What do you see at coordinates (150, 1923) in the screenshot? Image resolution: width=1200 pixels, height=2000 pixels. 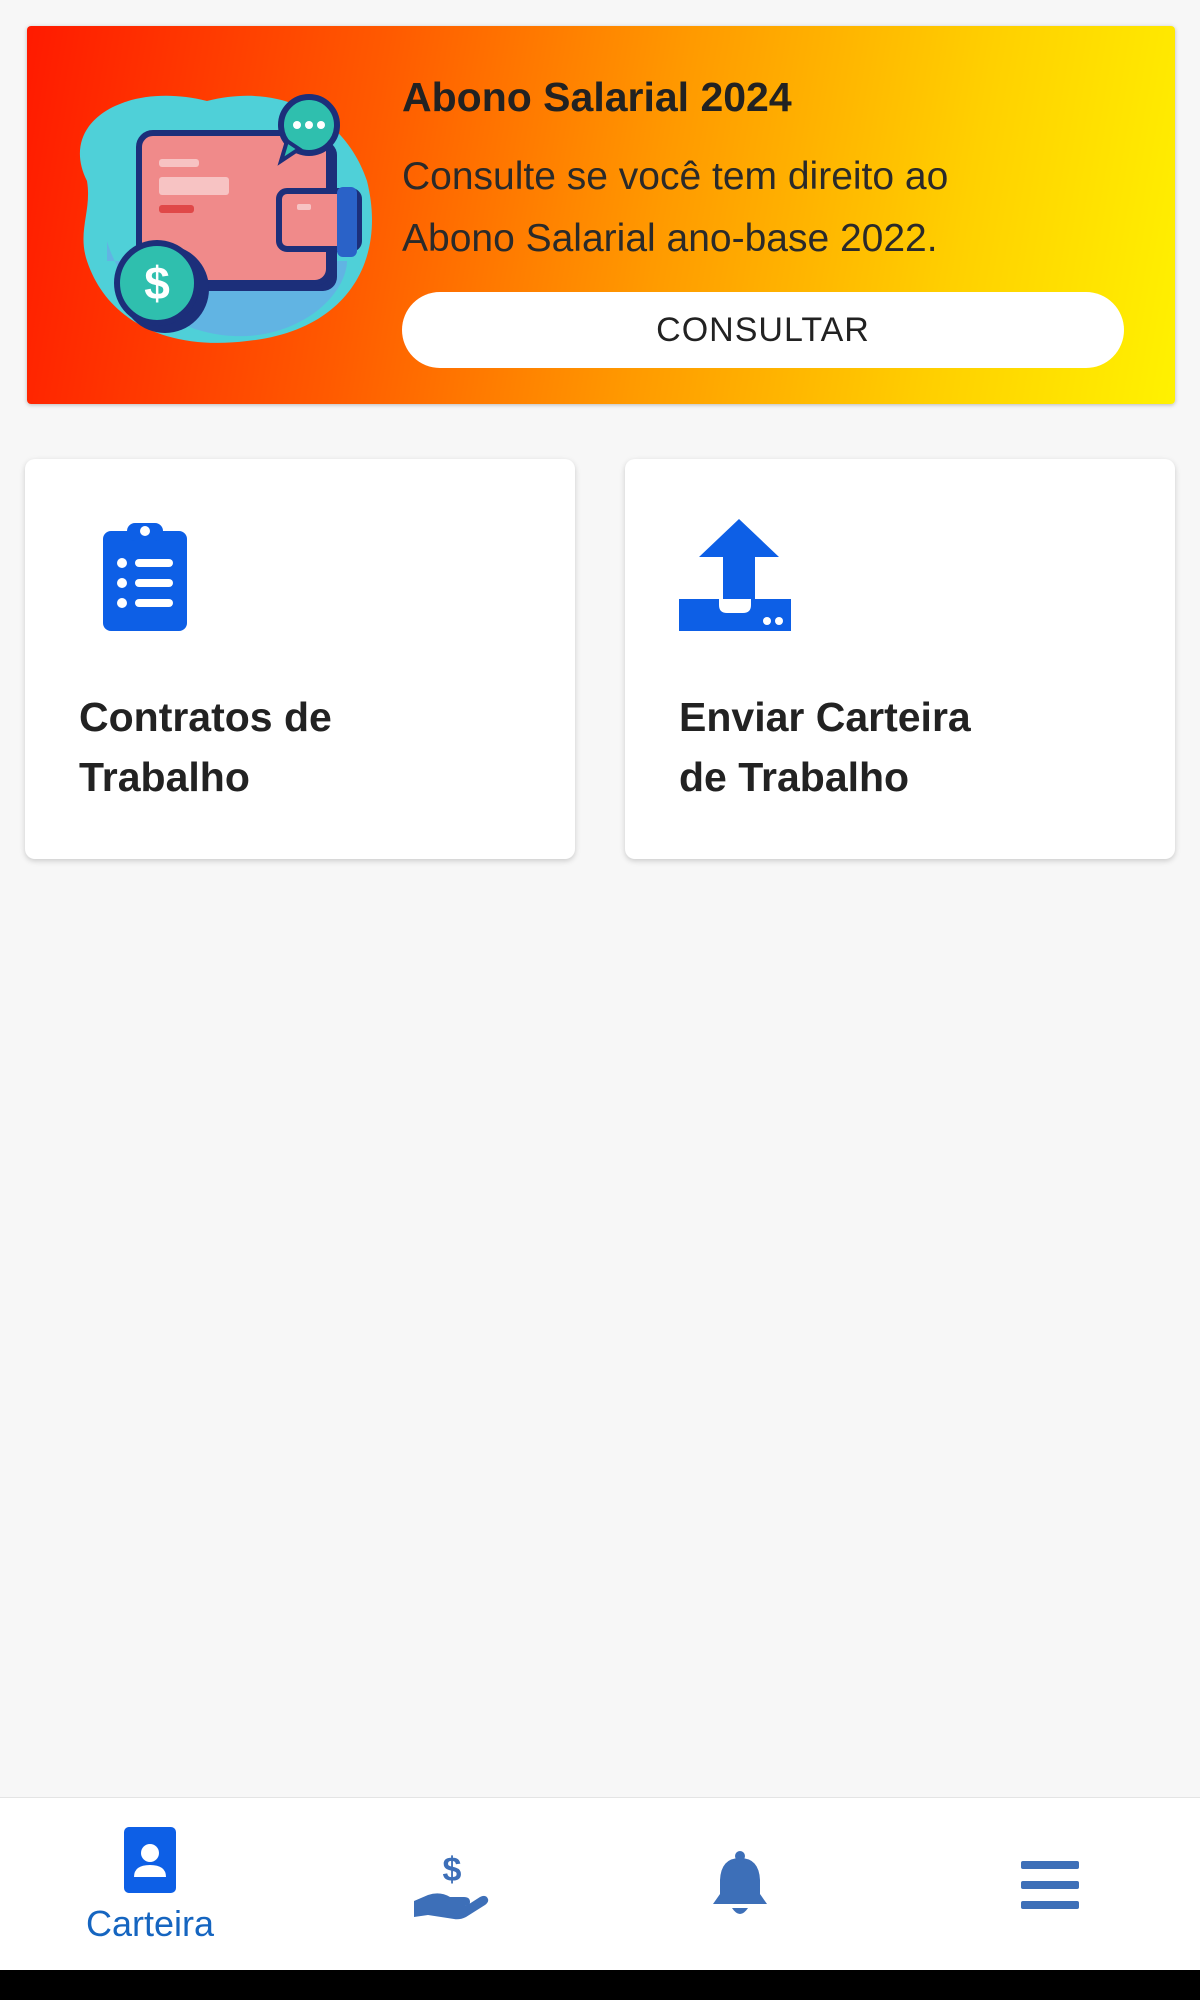 I see `nav-label-carteira: Carteira` at bounding box center [150, 1923].